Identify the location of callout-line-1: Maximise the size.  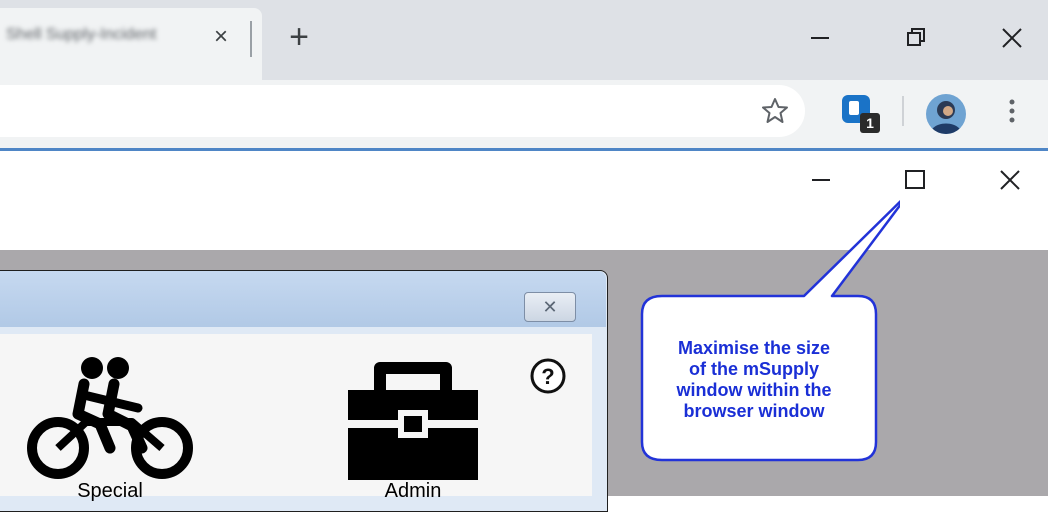
(754, 348).